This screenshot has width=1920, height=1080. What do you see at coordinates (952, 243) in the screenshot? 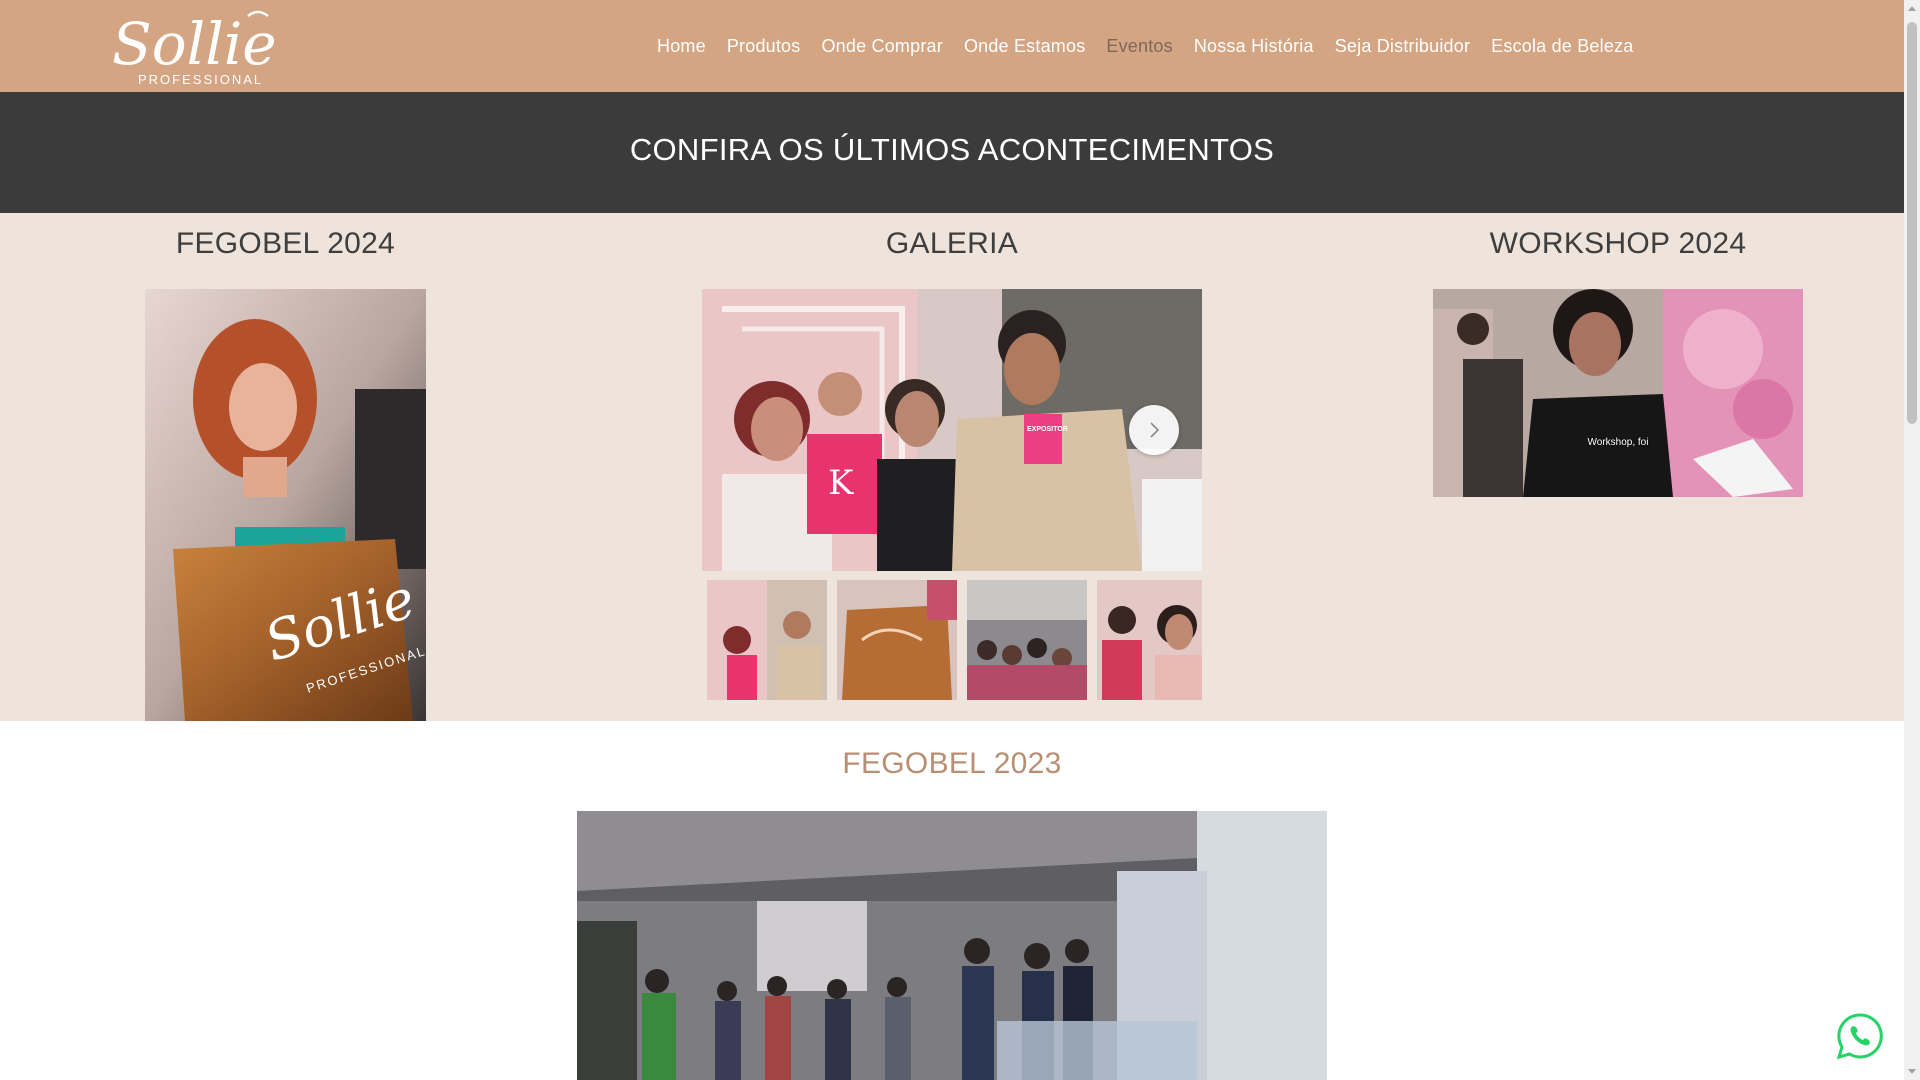
I see `gallery-title: GALERIA` at bounding box center [952, 243].